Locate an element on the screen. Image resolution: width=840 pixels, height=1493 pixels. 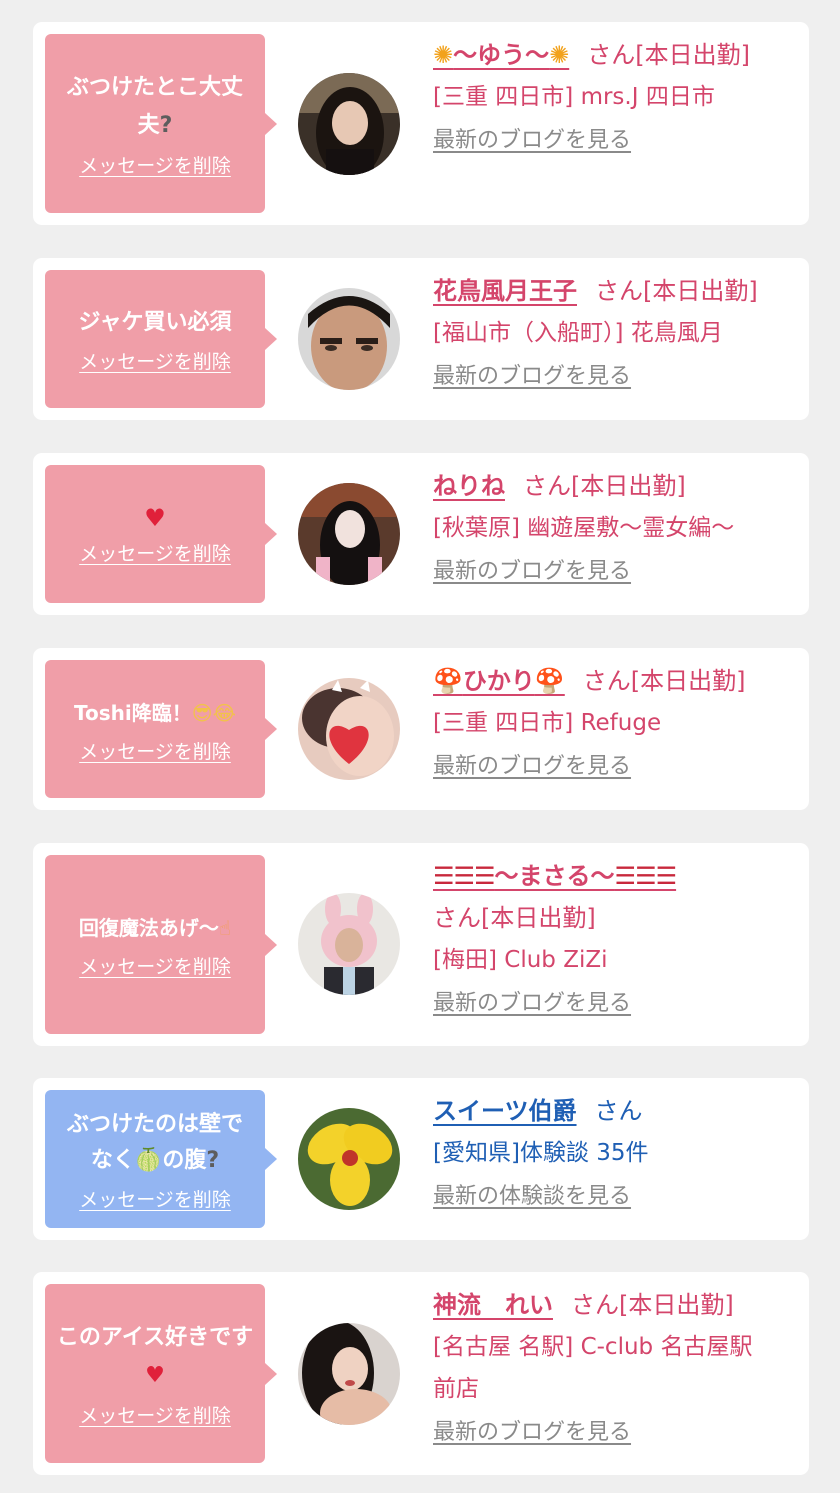
attendance-status: さん is located at coordinates (618, 1111).